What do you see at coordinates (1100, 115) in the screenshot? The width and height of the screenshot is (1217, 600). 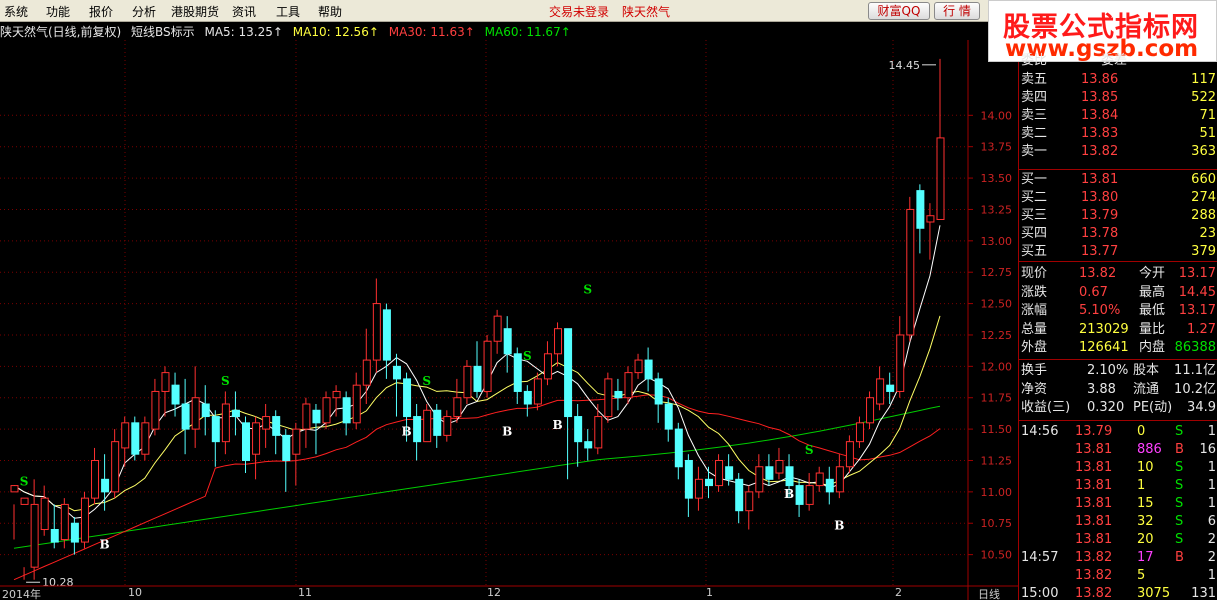 I see `ask-price: 13.84` at bounding box center [1100, 115].